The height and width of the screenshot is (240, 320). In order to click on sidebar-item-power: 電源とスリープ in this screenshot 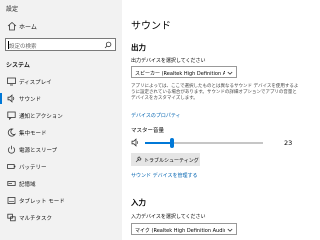, I will do `click(61, 149)`.